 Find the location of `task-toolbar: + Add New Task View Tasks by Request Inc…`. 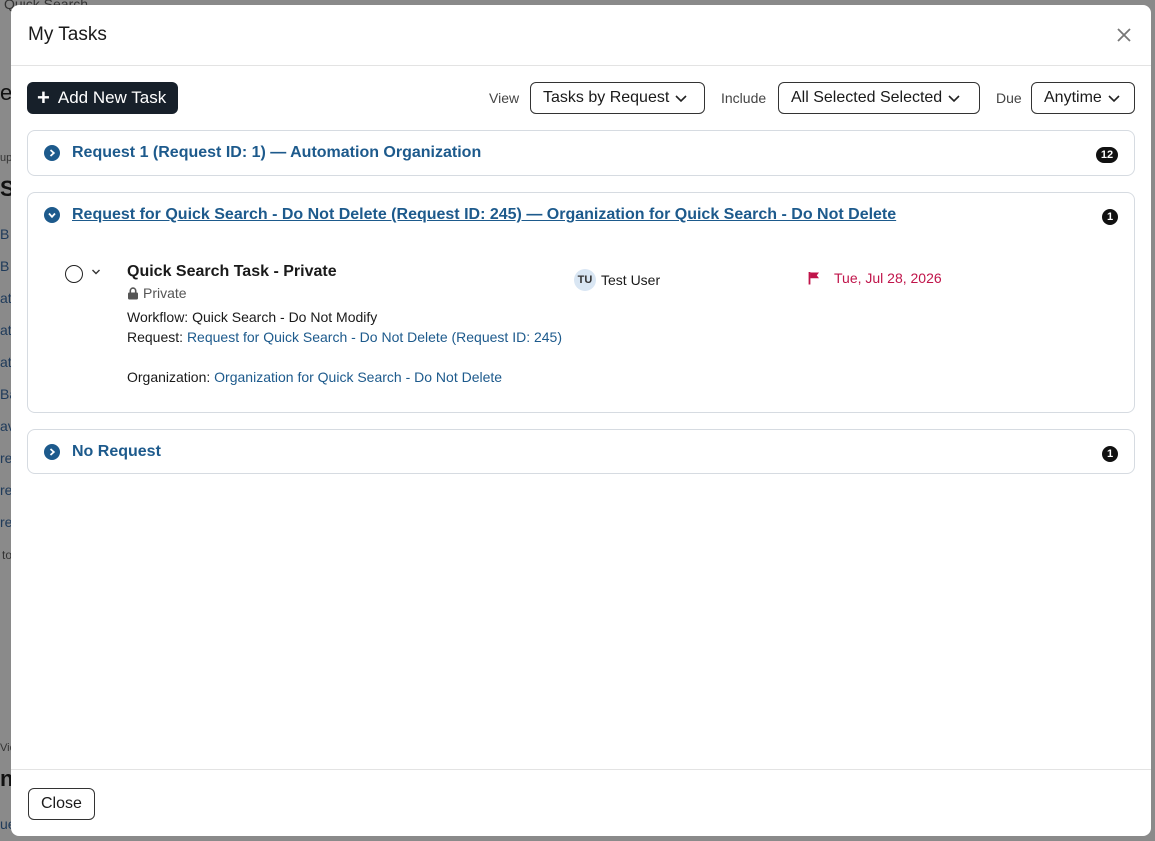

task-toolbar: + Add New Task View Tasks by Request Inc… is located at coordinates (581, 98).